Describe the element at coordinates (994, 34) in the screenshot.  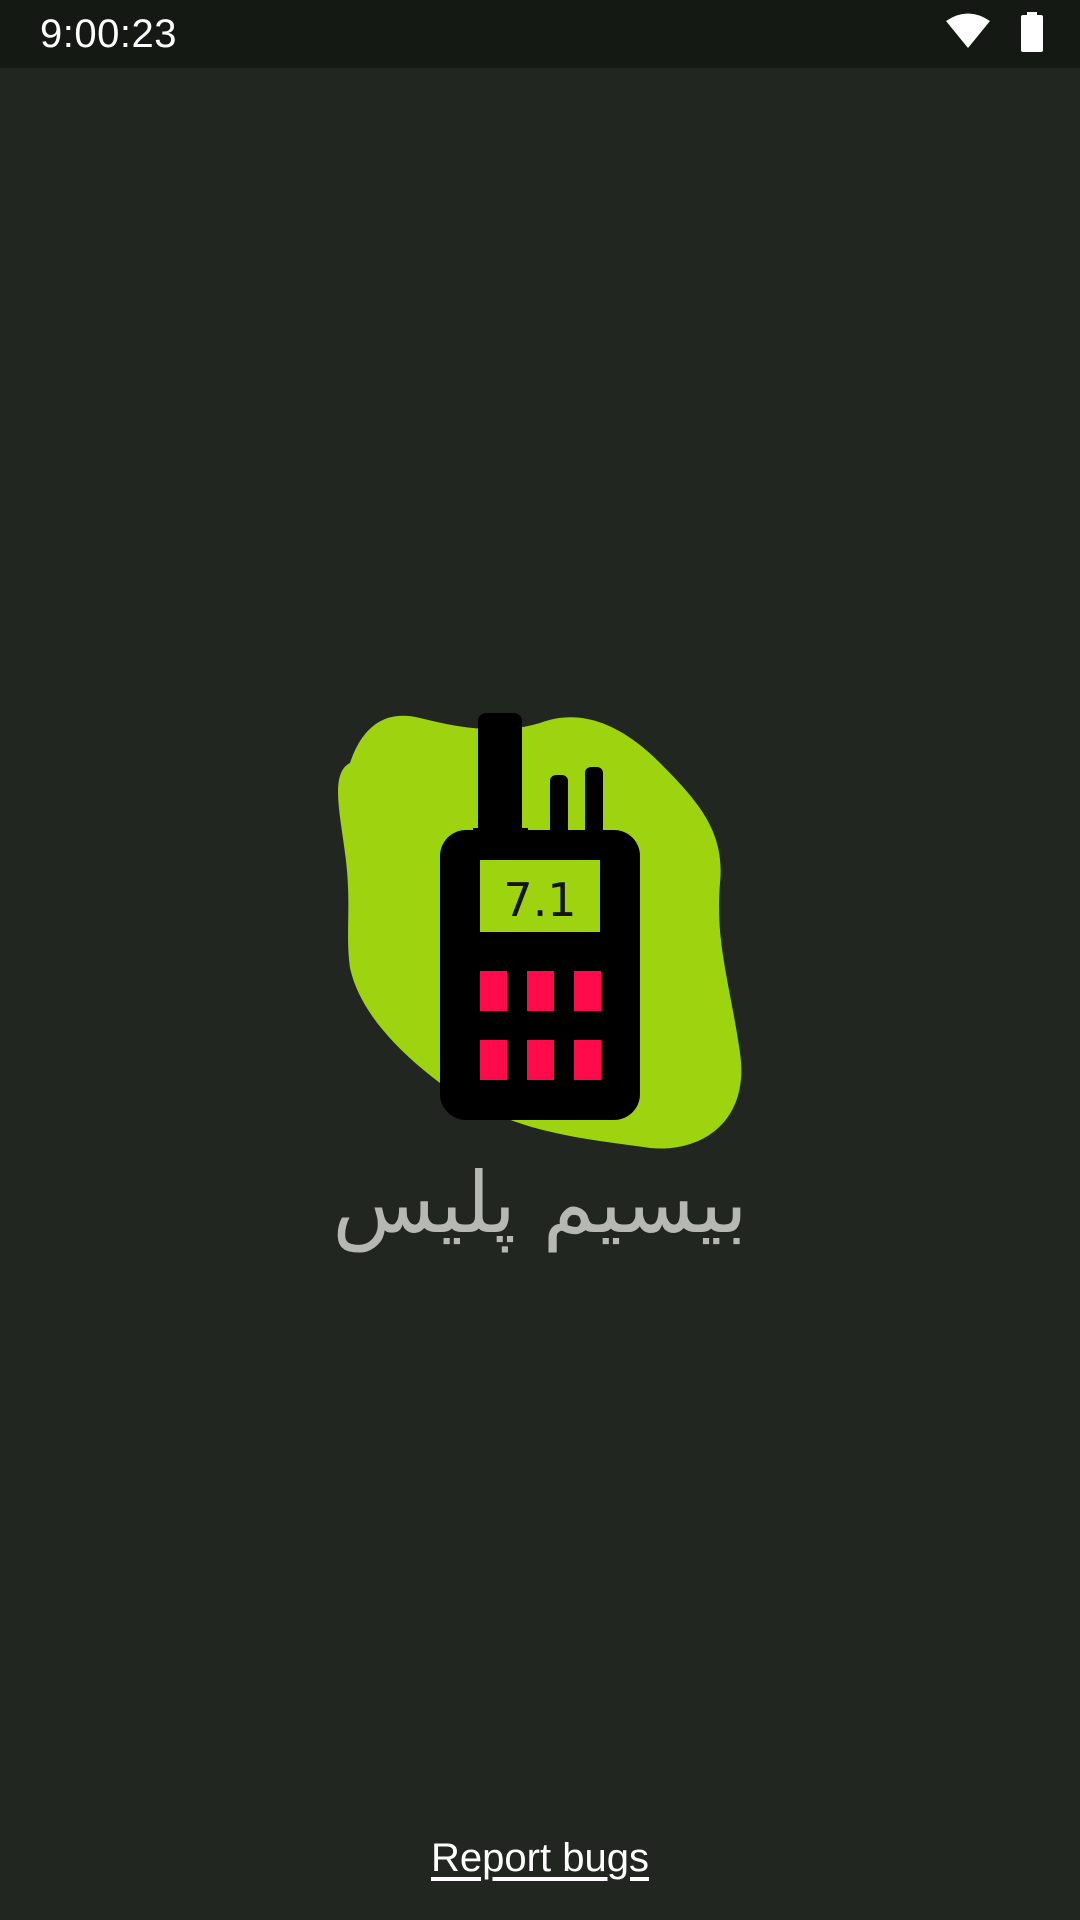
I see `status-icons` at that location.